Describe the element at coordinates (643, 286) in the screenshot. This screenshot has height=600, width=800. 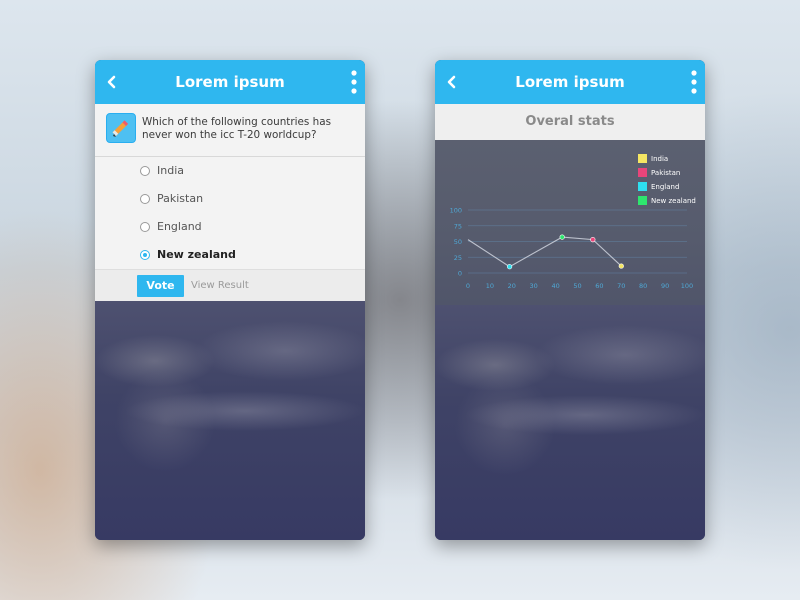
I see `x-tick-label: 80` at that location.